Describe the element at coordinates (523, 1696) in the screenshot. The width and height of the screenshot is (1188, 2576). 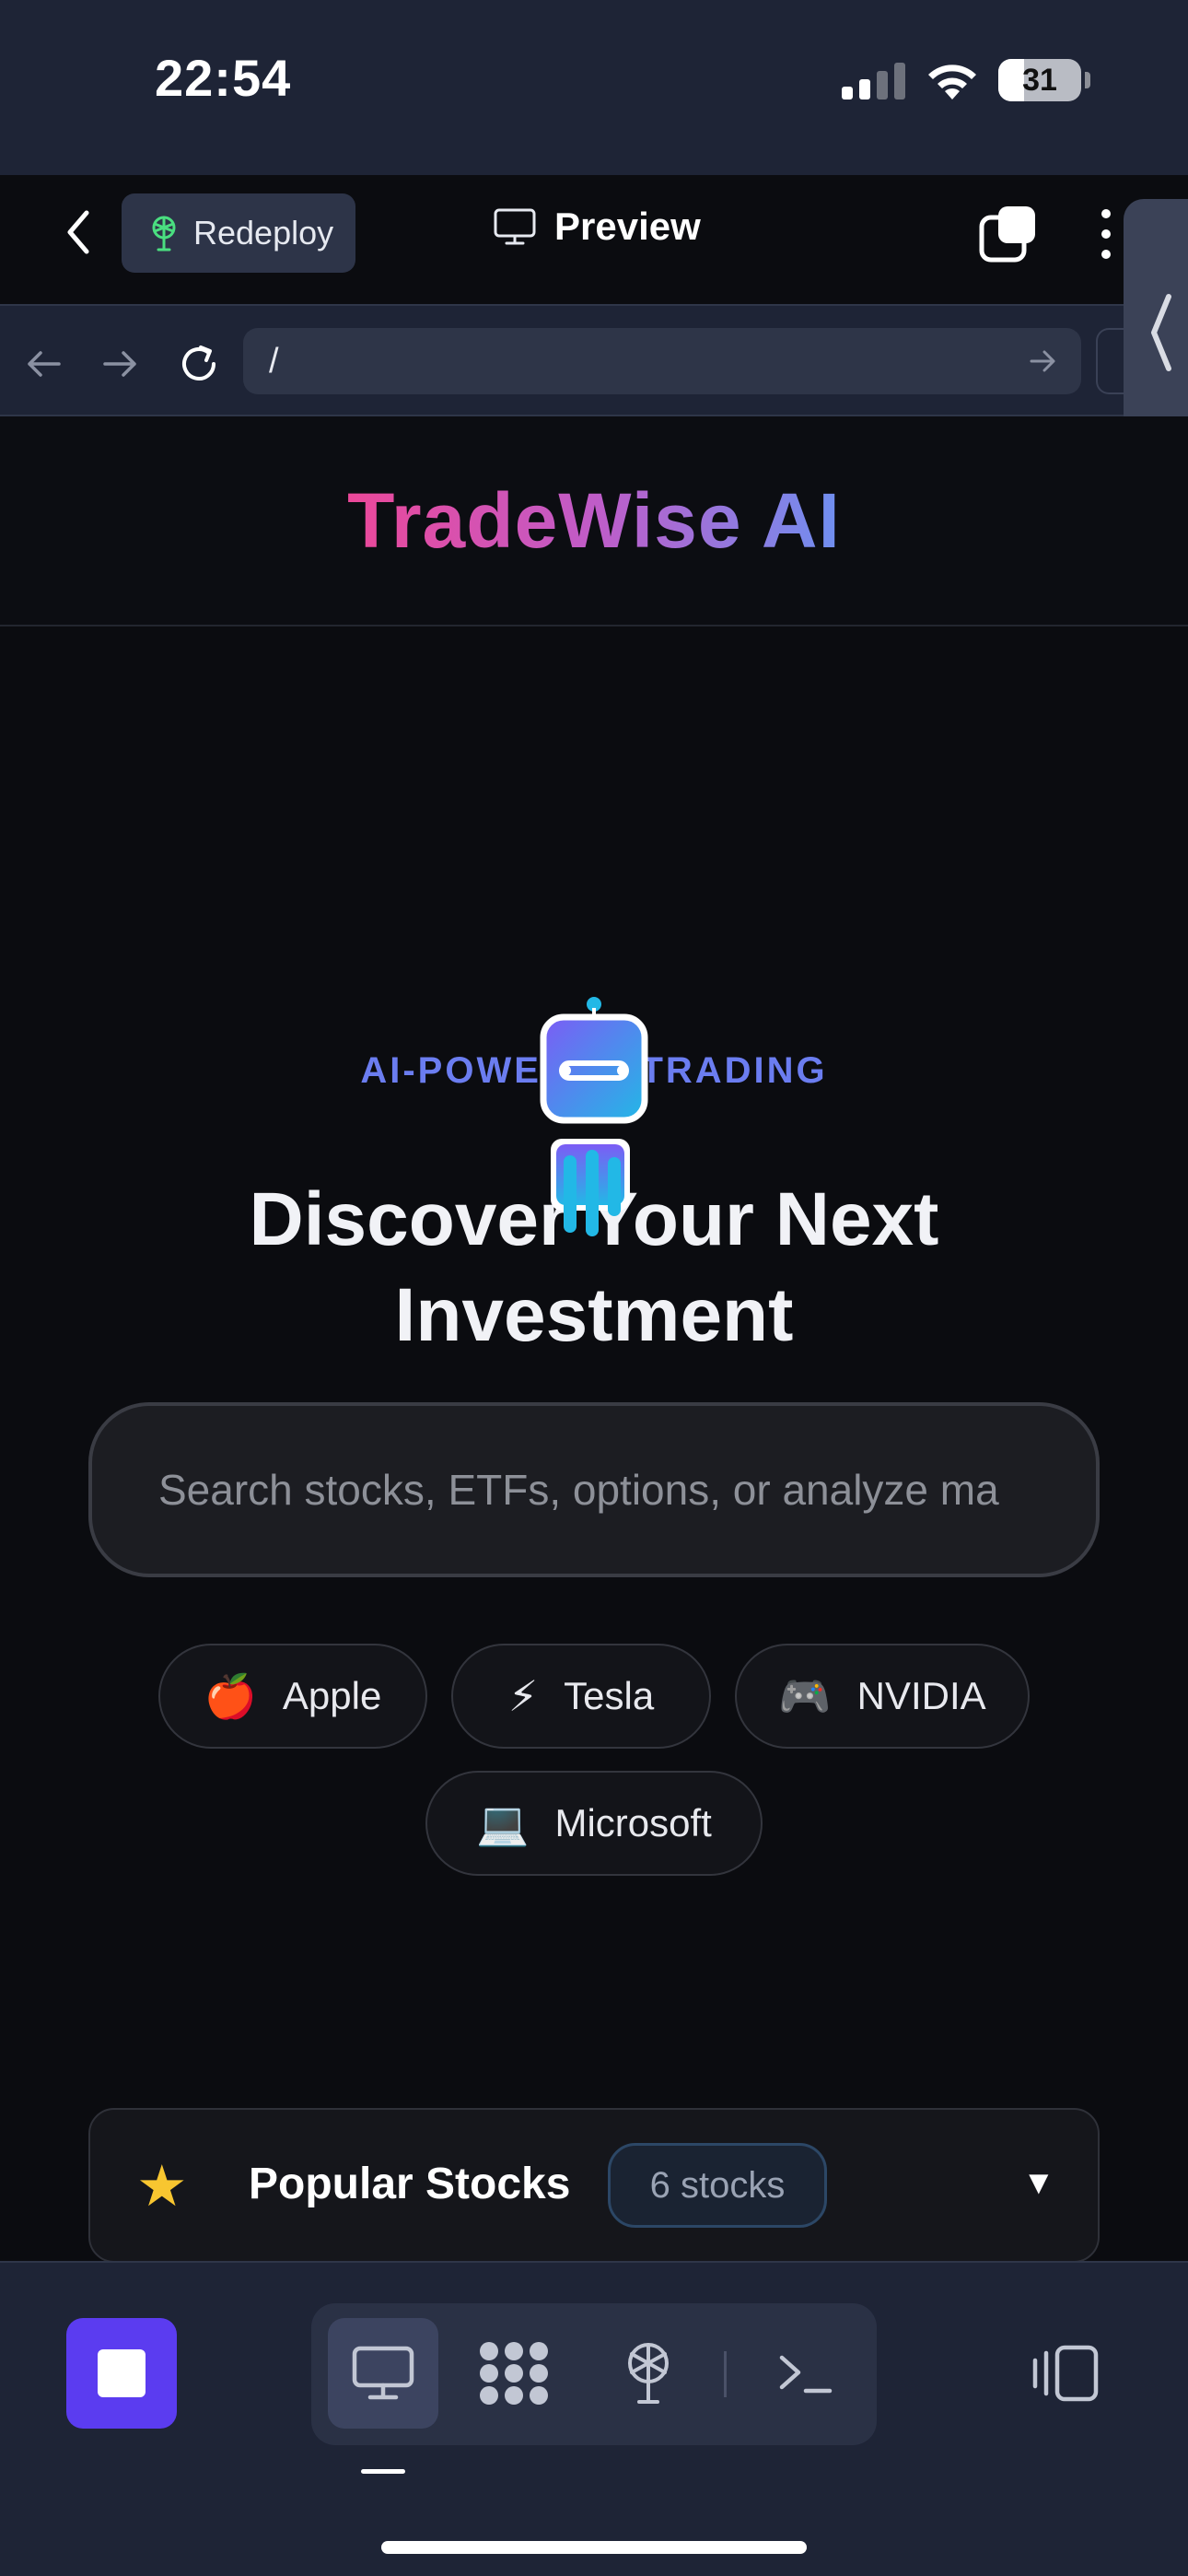
I see `lightning-icon: ⚡` at that location.